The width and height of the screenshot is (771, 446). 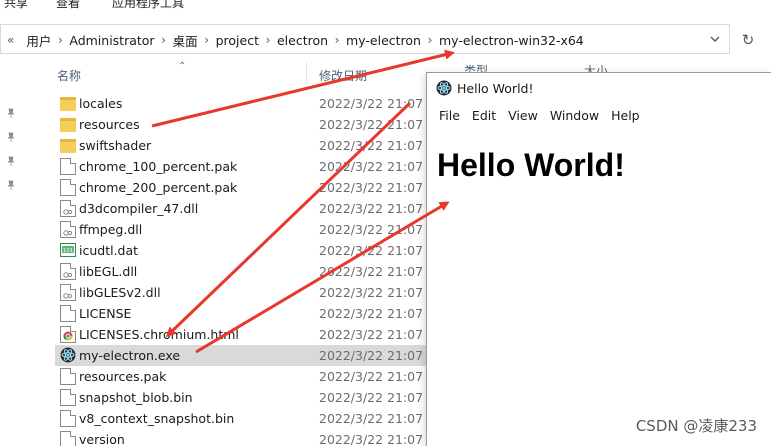 I want to click on watermark: CSDN @凌康233, so click(x=696, y=426).